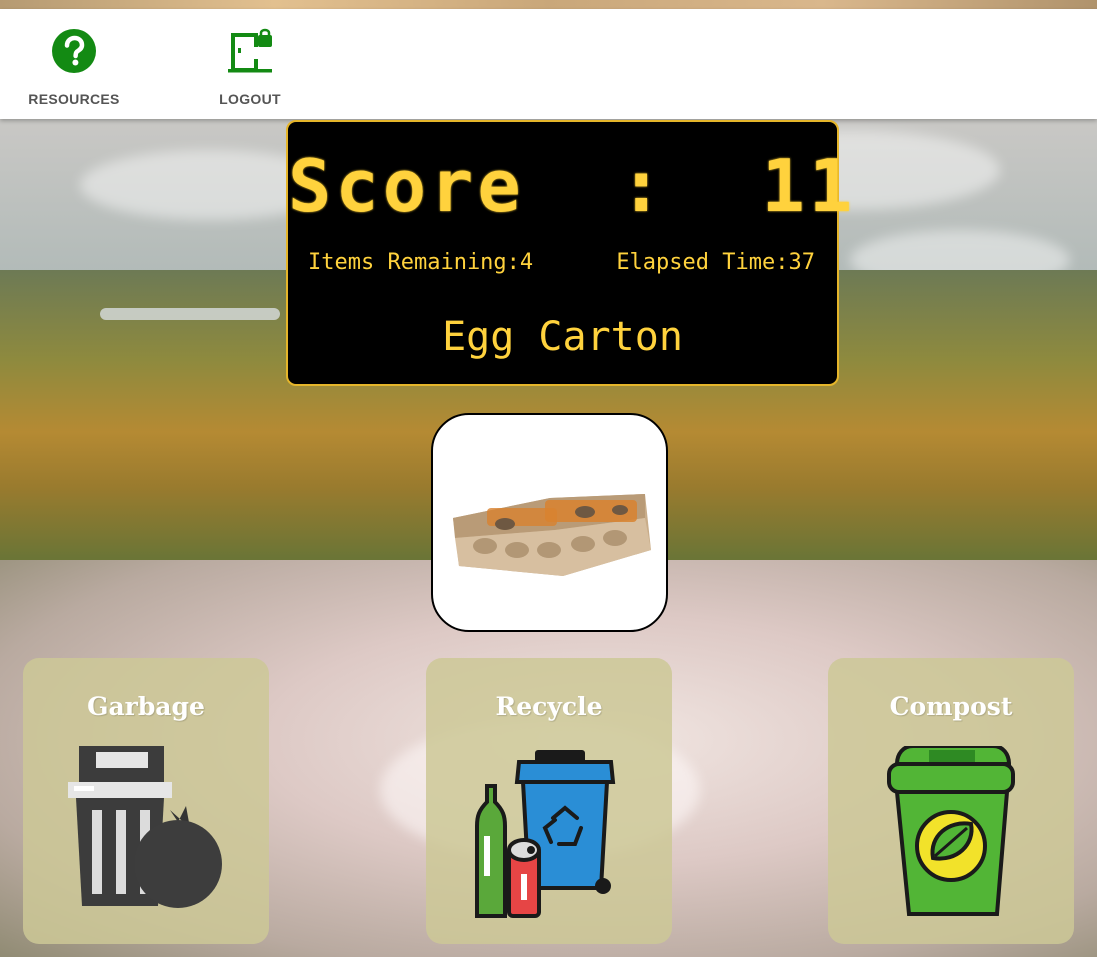 This screenshot has width=1097, height=957. I want to click on garbage-label: Garbage, so click(146, 706).